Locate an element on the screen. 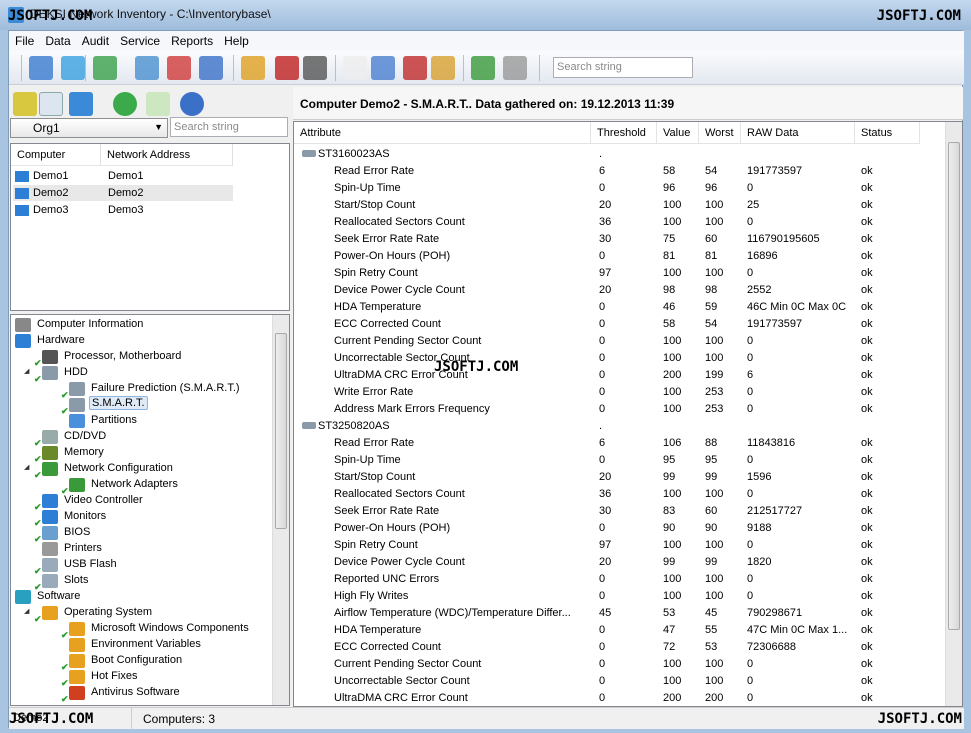  cell-worst: 100 is located at coordinates (714, 681).